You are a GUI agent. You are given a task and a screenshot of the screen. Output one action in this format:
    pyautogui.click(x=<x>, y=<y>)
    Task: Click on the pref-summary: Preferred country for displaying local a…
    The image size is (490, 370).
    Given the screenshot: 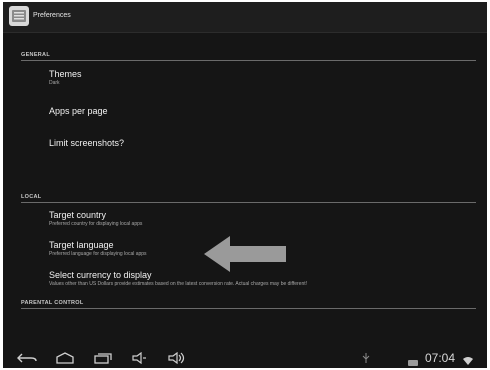 What is the action you would take?
    pyautogui.click(x=96, y=224)
    